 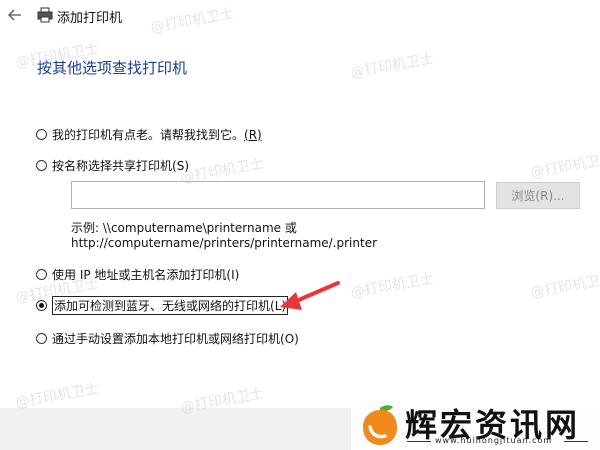 What do you see at coordinates (475, 425) in the screenshot?
I see `site-logo: 辉宏资讯网 www.huihongjituan.com` at bounding box center [475, 425].